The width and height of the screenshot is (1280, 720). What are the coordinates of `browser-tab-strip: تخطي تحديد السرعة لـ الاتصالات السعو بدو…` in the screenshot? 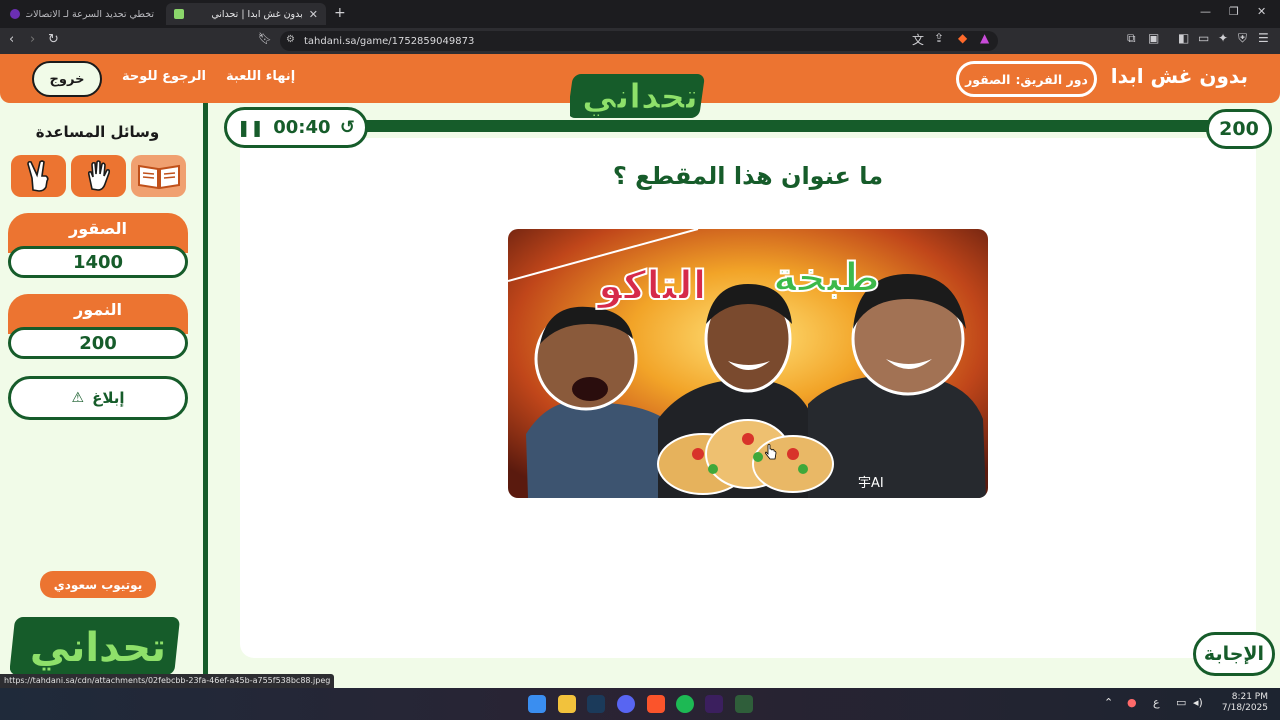 It's located at (640, 14).